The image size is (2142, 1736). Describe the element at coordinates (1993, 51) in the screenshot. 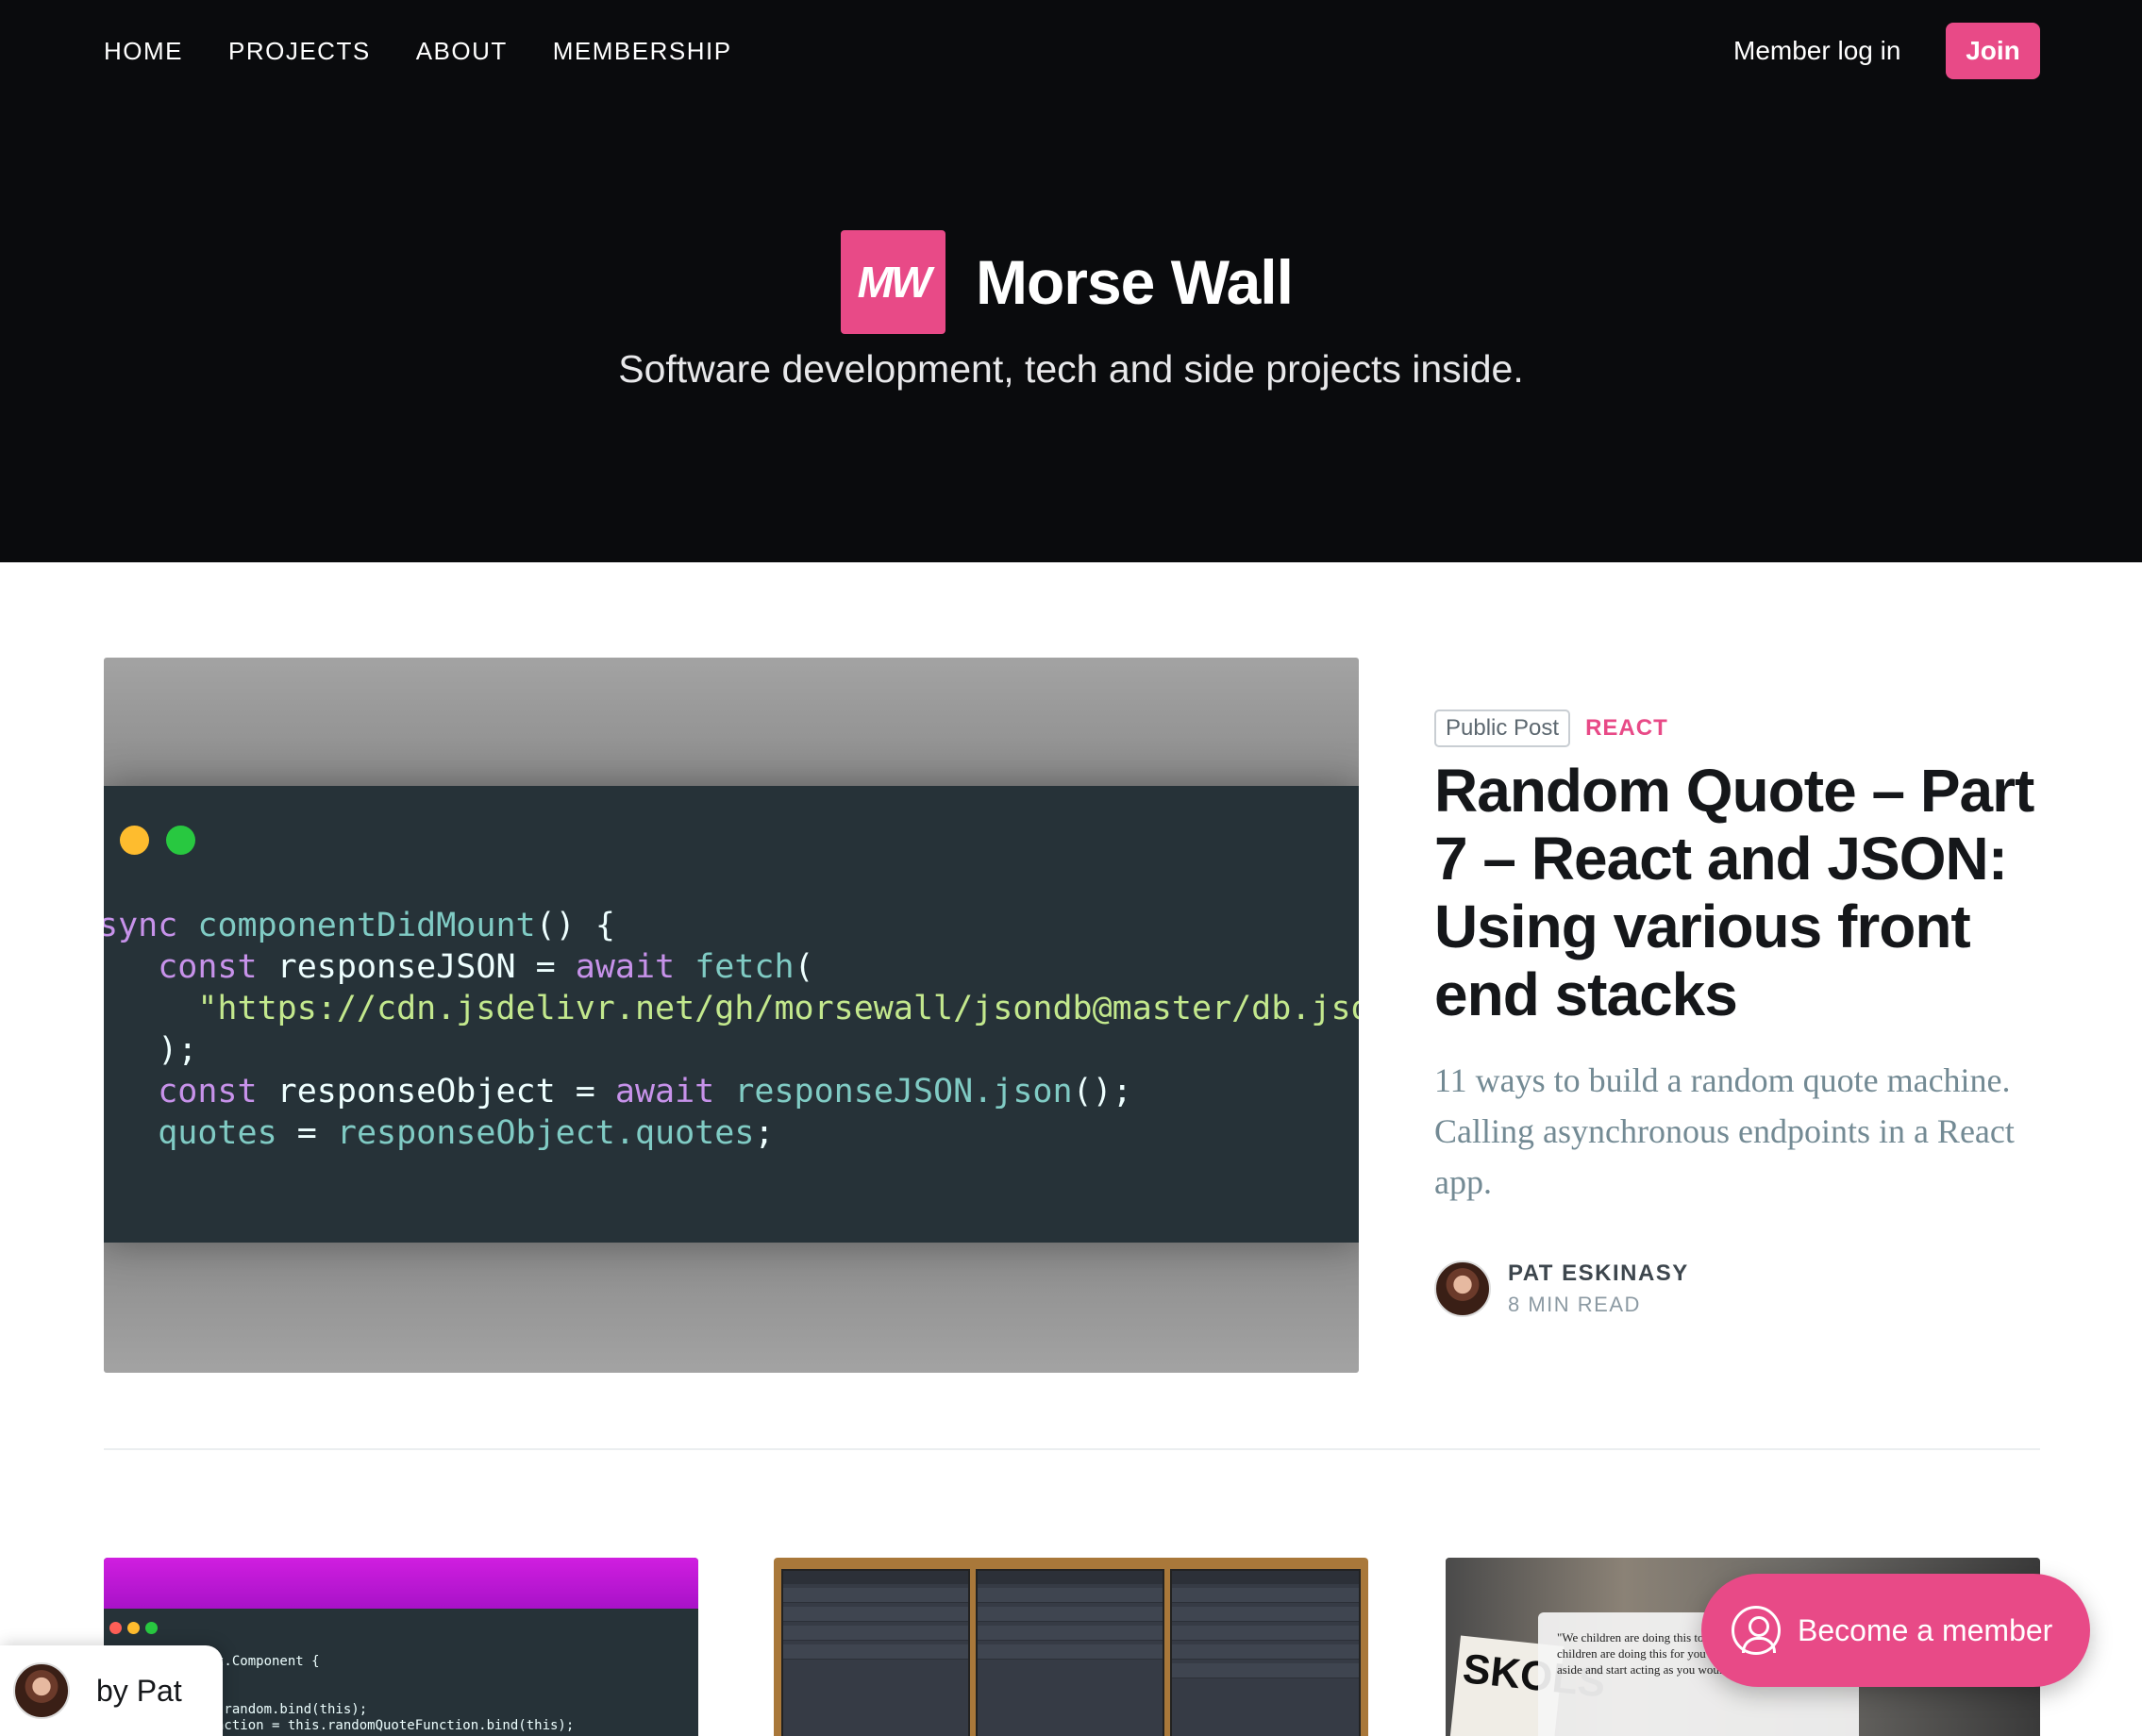

I see `join-button: Join` at that location.